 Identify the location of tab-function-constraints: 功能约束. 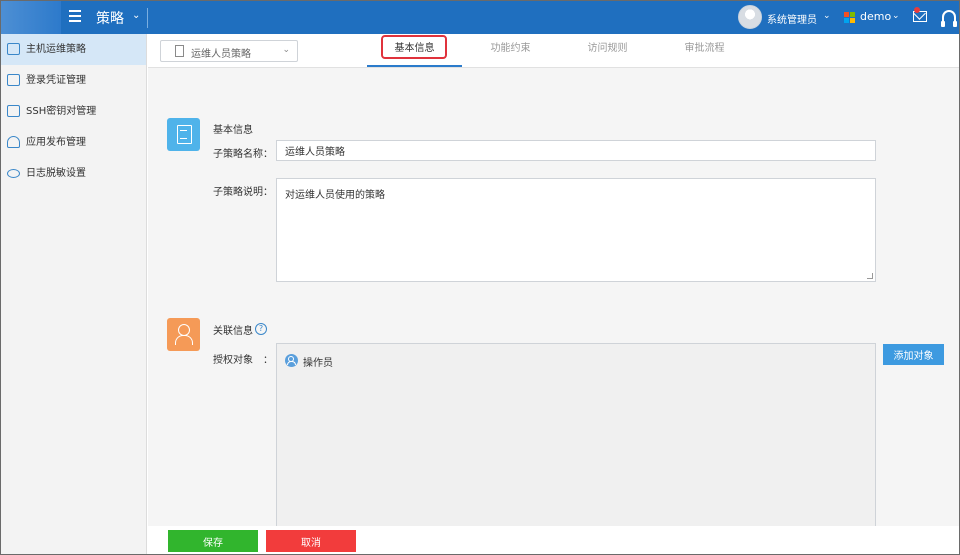
(510, 50).